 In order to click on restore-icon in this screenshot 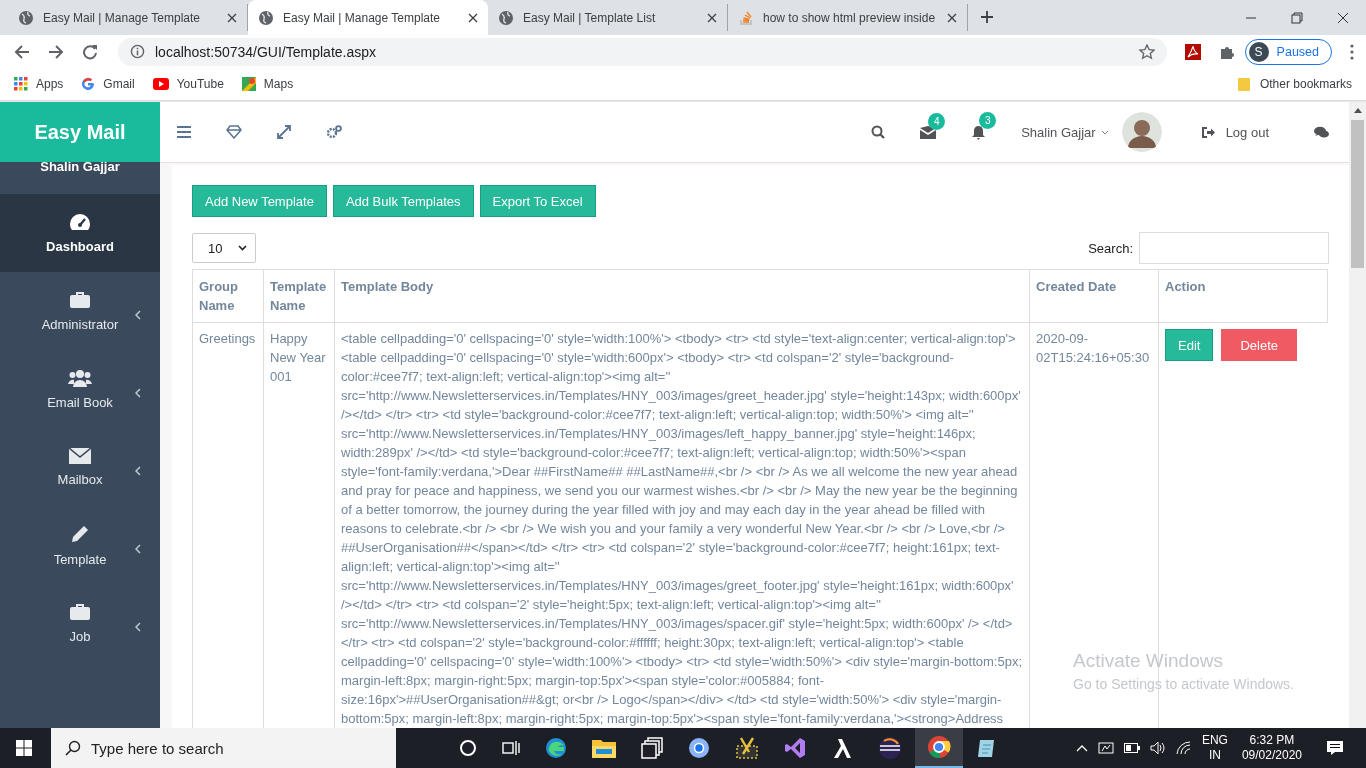, I will do `click(1297, 18)`.